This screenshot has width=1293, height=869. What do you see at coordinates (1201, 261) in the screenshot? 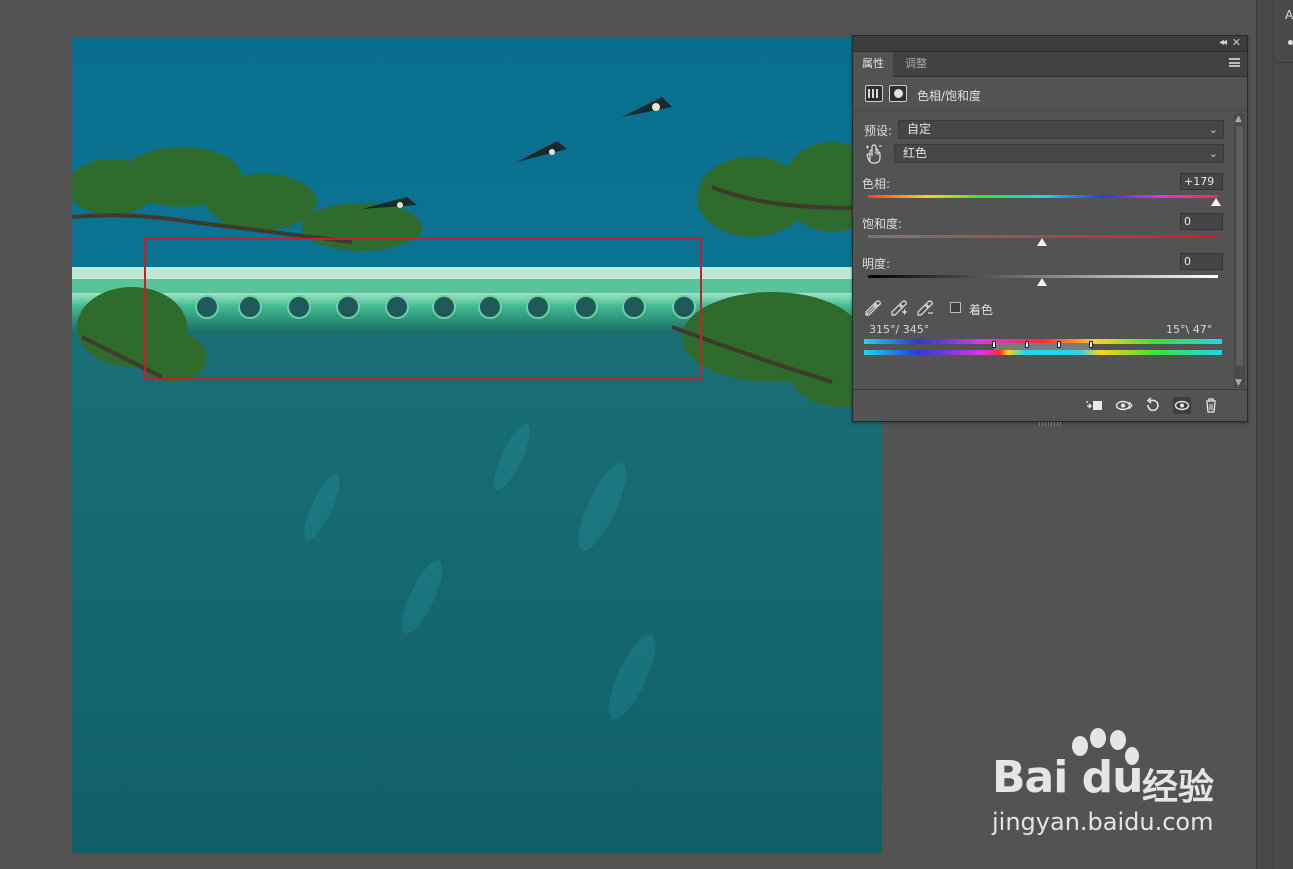
I see `lightness-input: 0` at bounding box center [1201, 261].